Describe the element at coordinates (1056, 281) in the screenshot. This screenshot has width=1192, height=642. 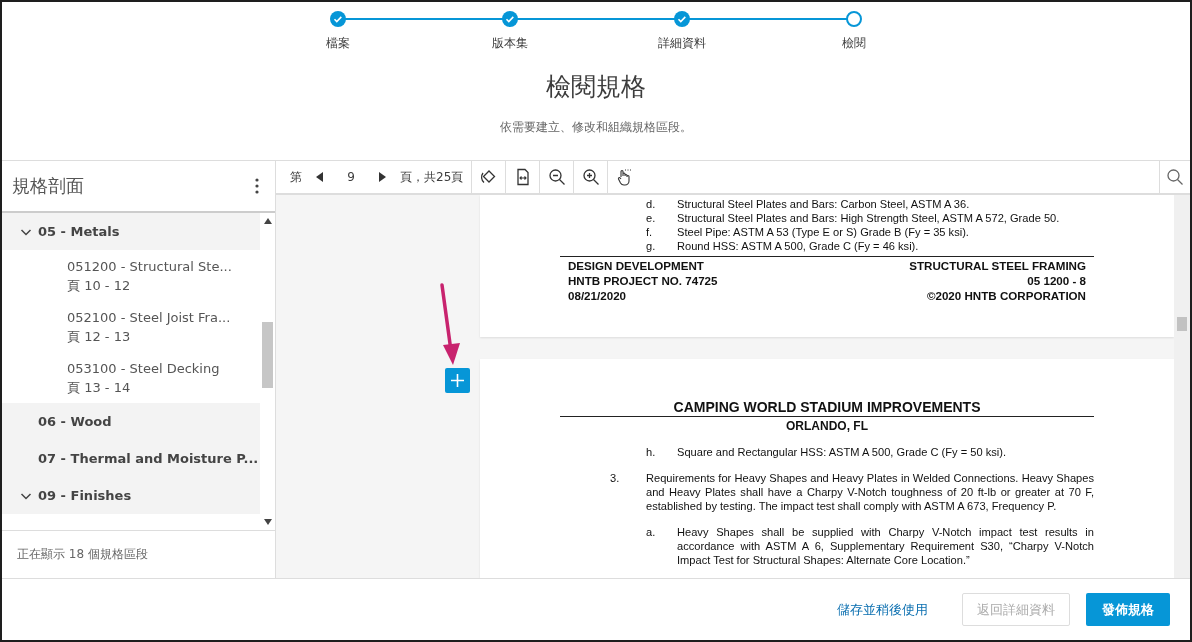
I see `page-footer-text: 05 1200 - 8` at that location.